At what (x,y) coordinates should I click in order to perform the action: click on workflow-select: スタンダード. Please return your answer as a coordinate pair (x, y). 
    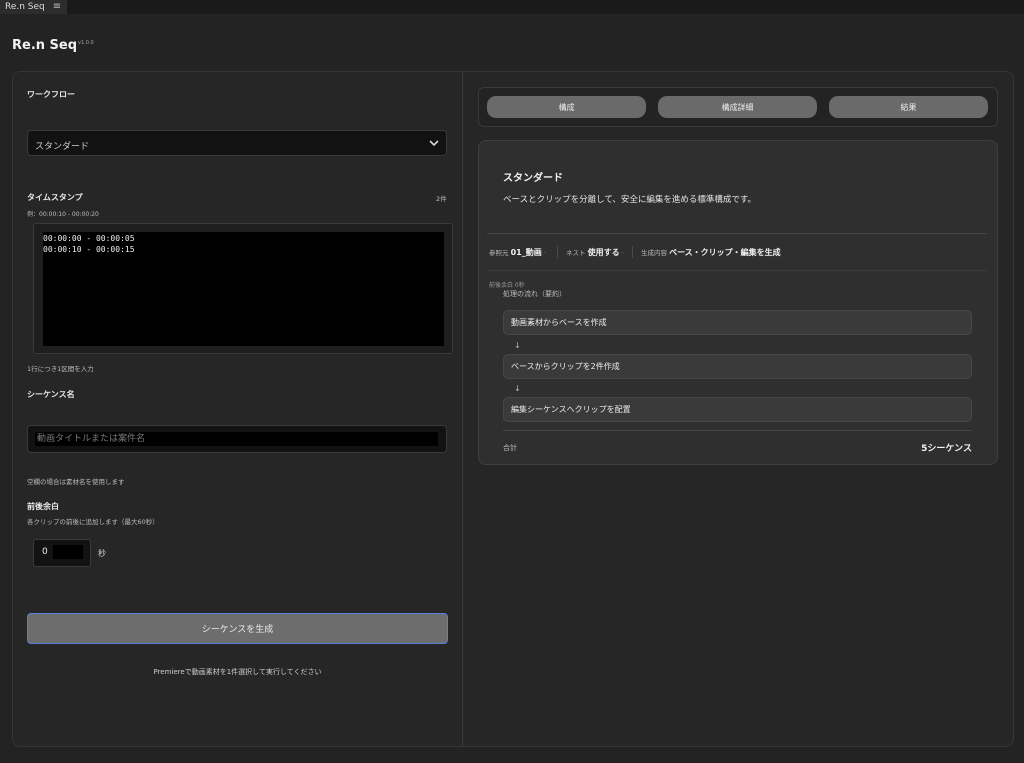
    Looking at the image, I should click on (237, 143).